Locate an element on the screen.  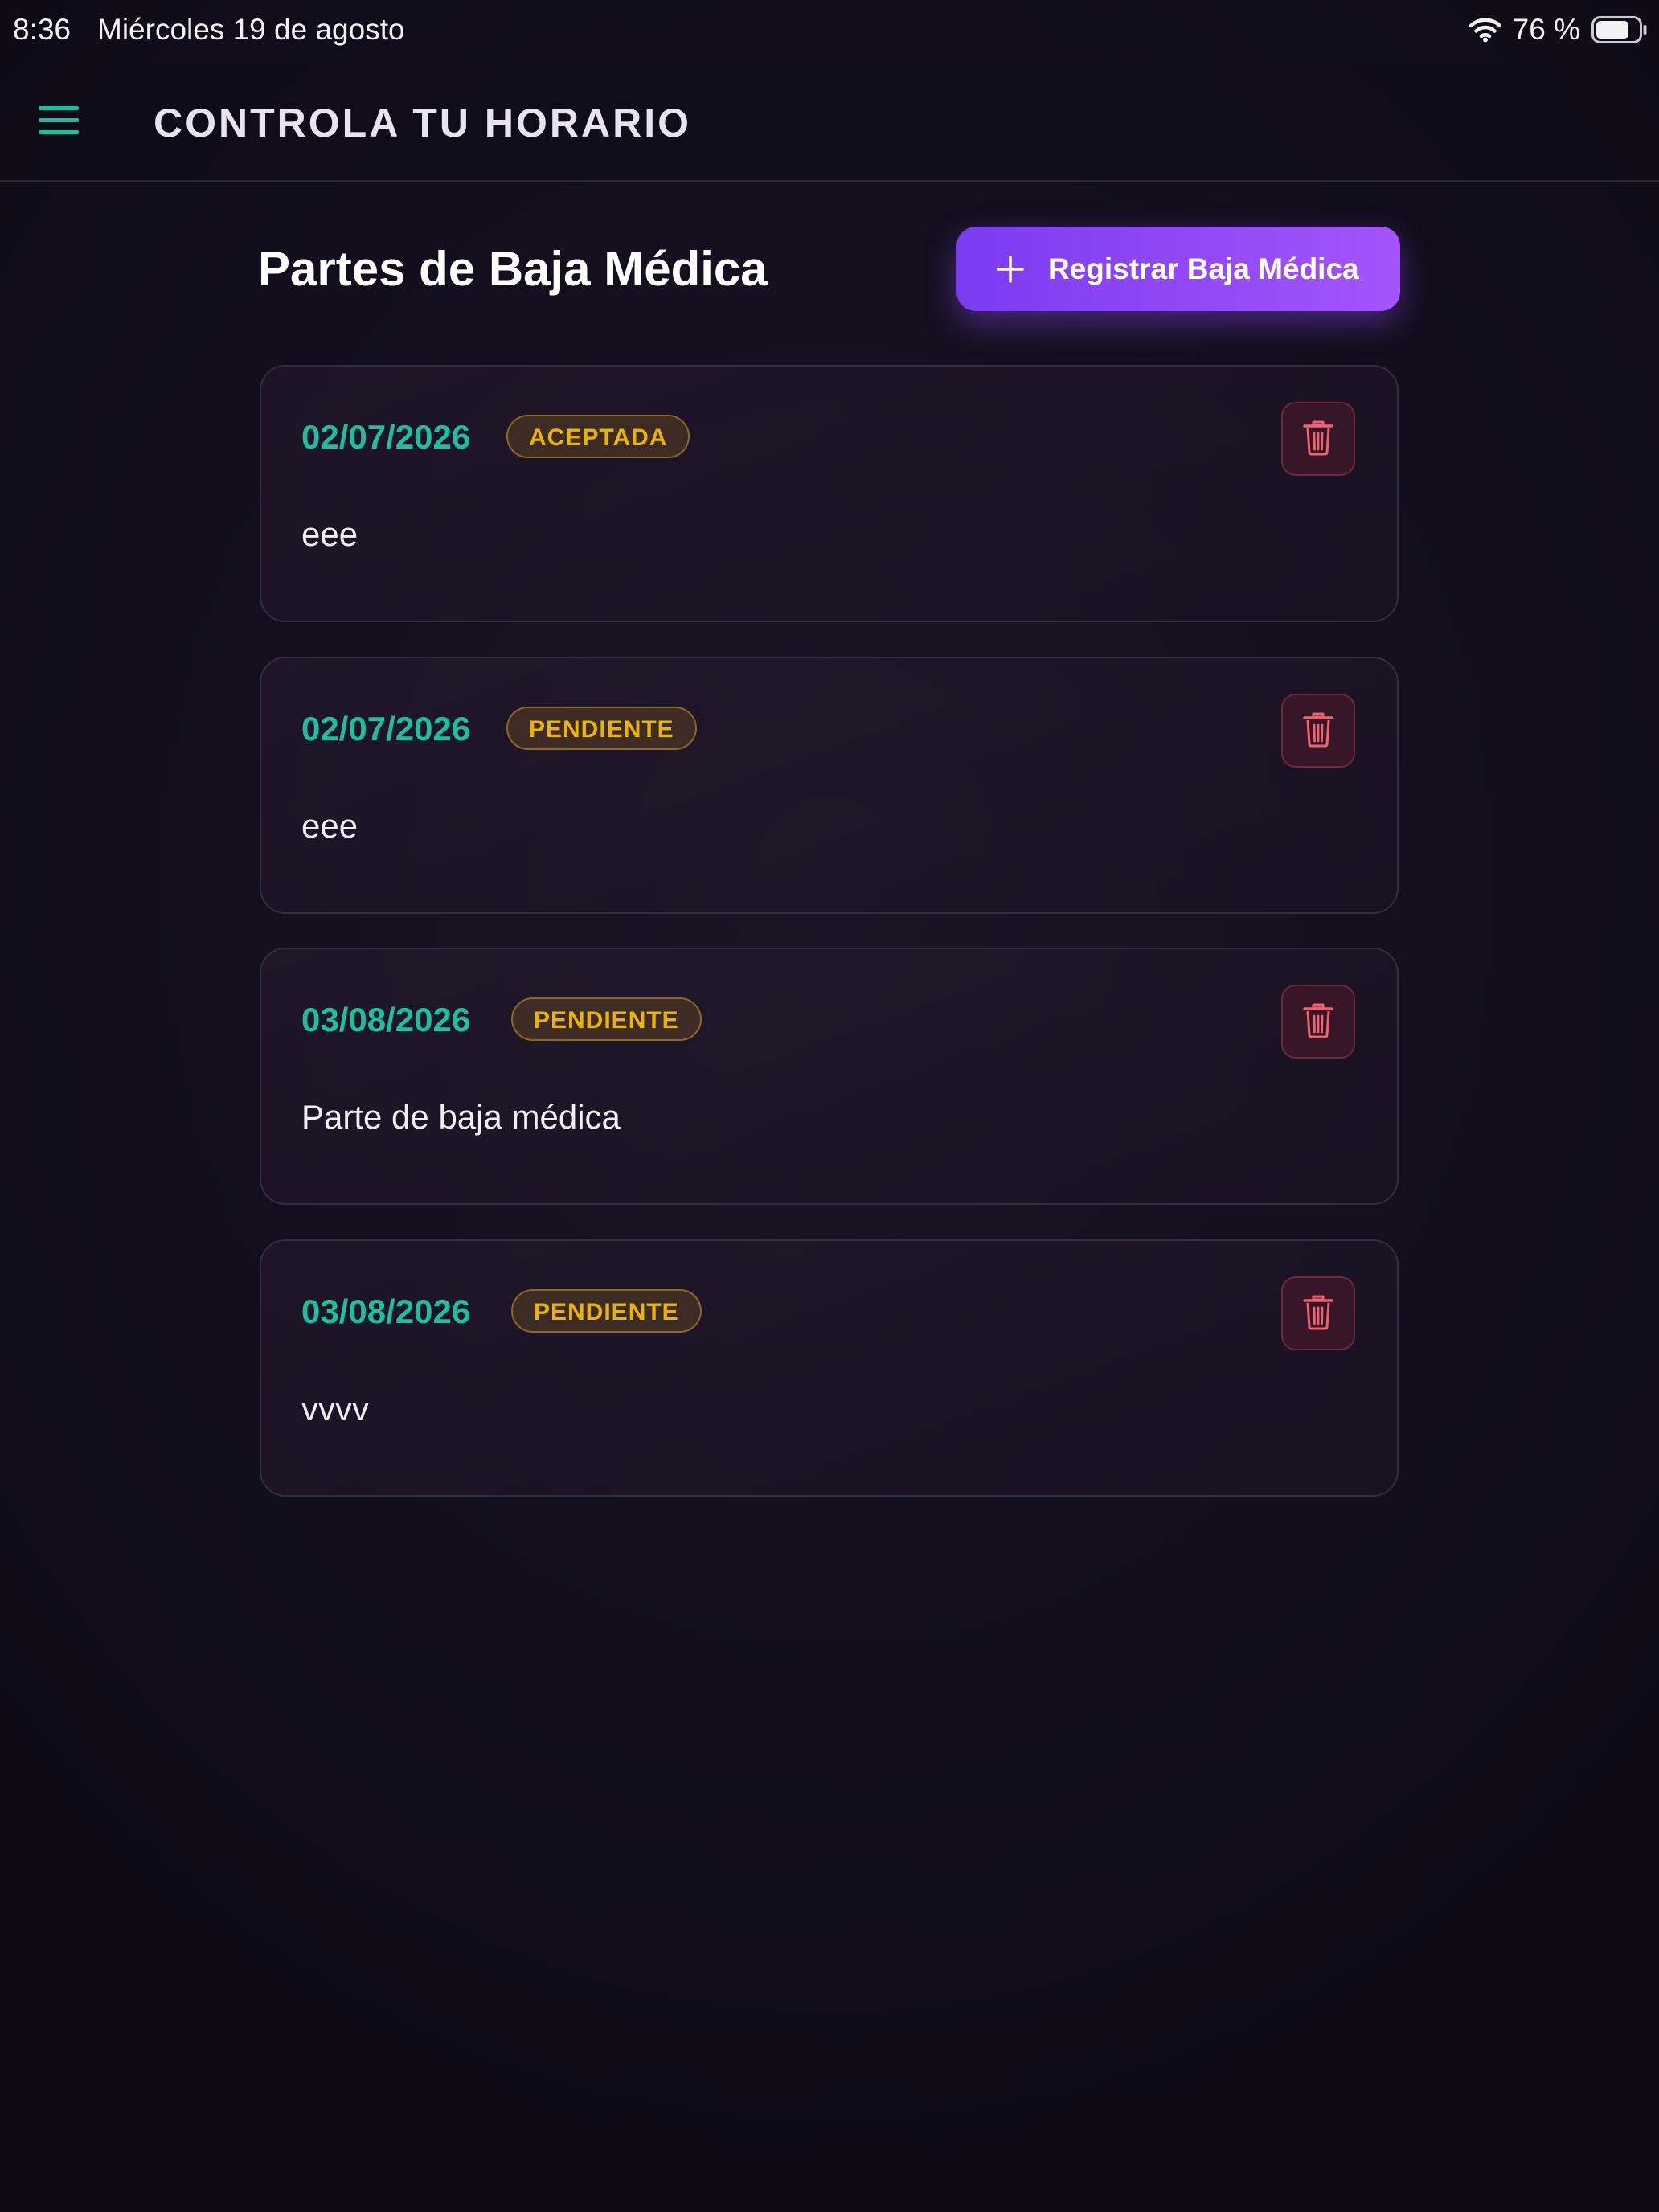
status-indicators: 76 % is located at coordinates (1558, 30).